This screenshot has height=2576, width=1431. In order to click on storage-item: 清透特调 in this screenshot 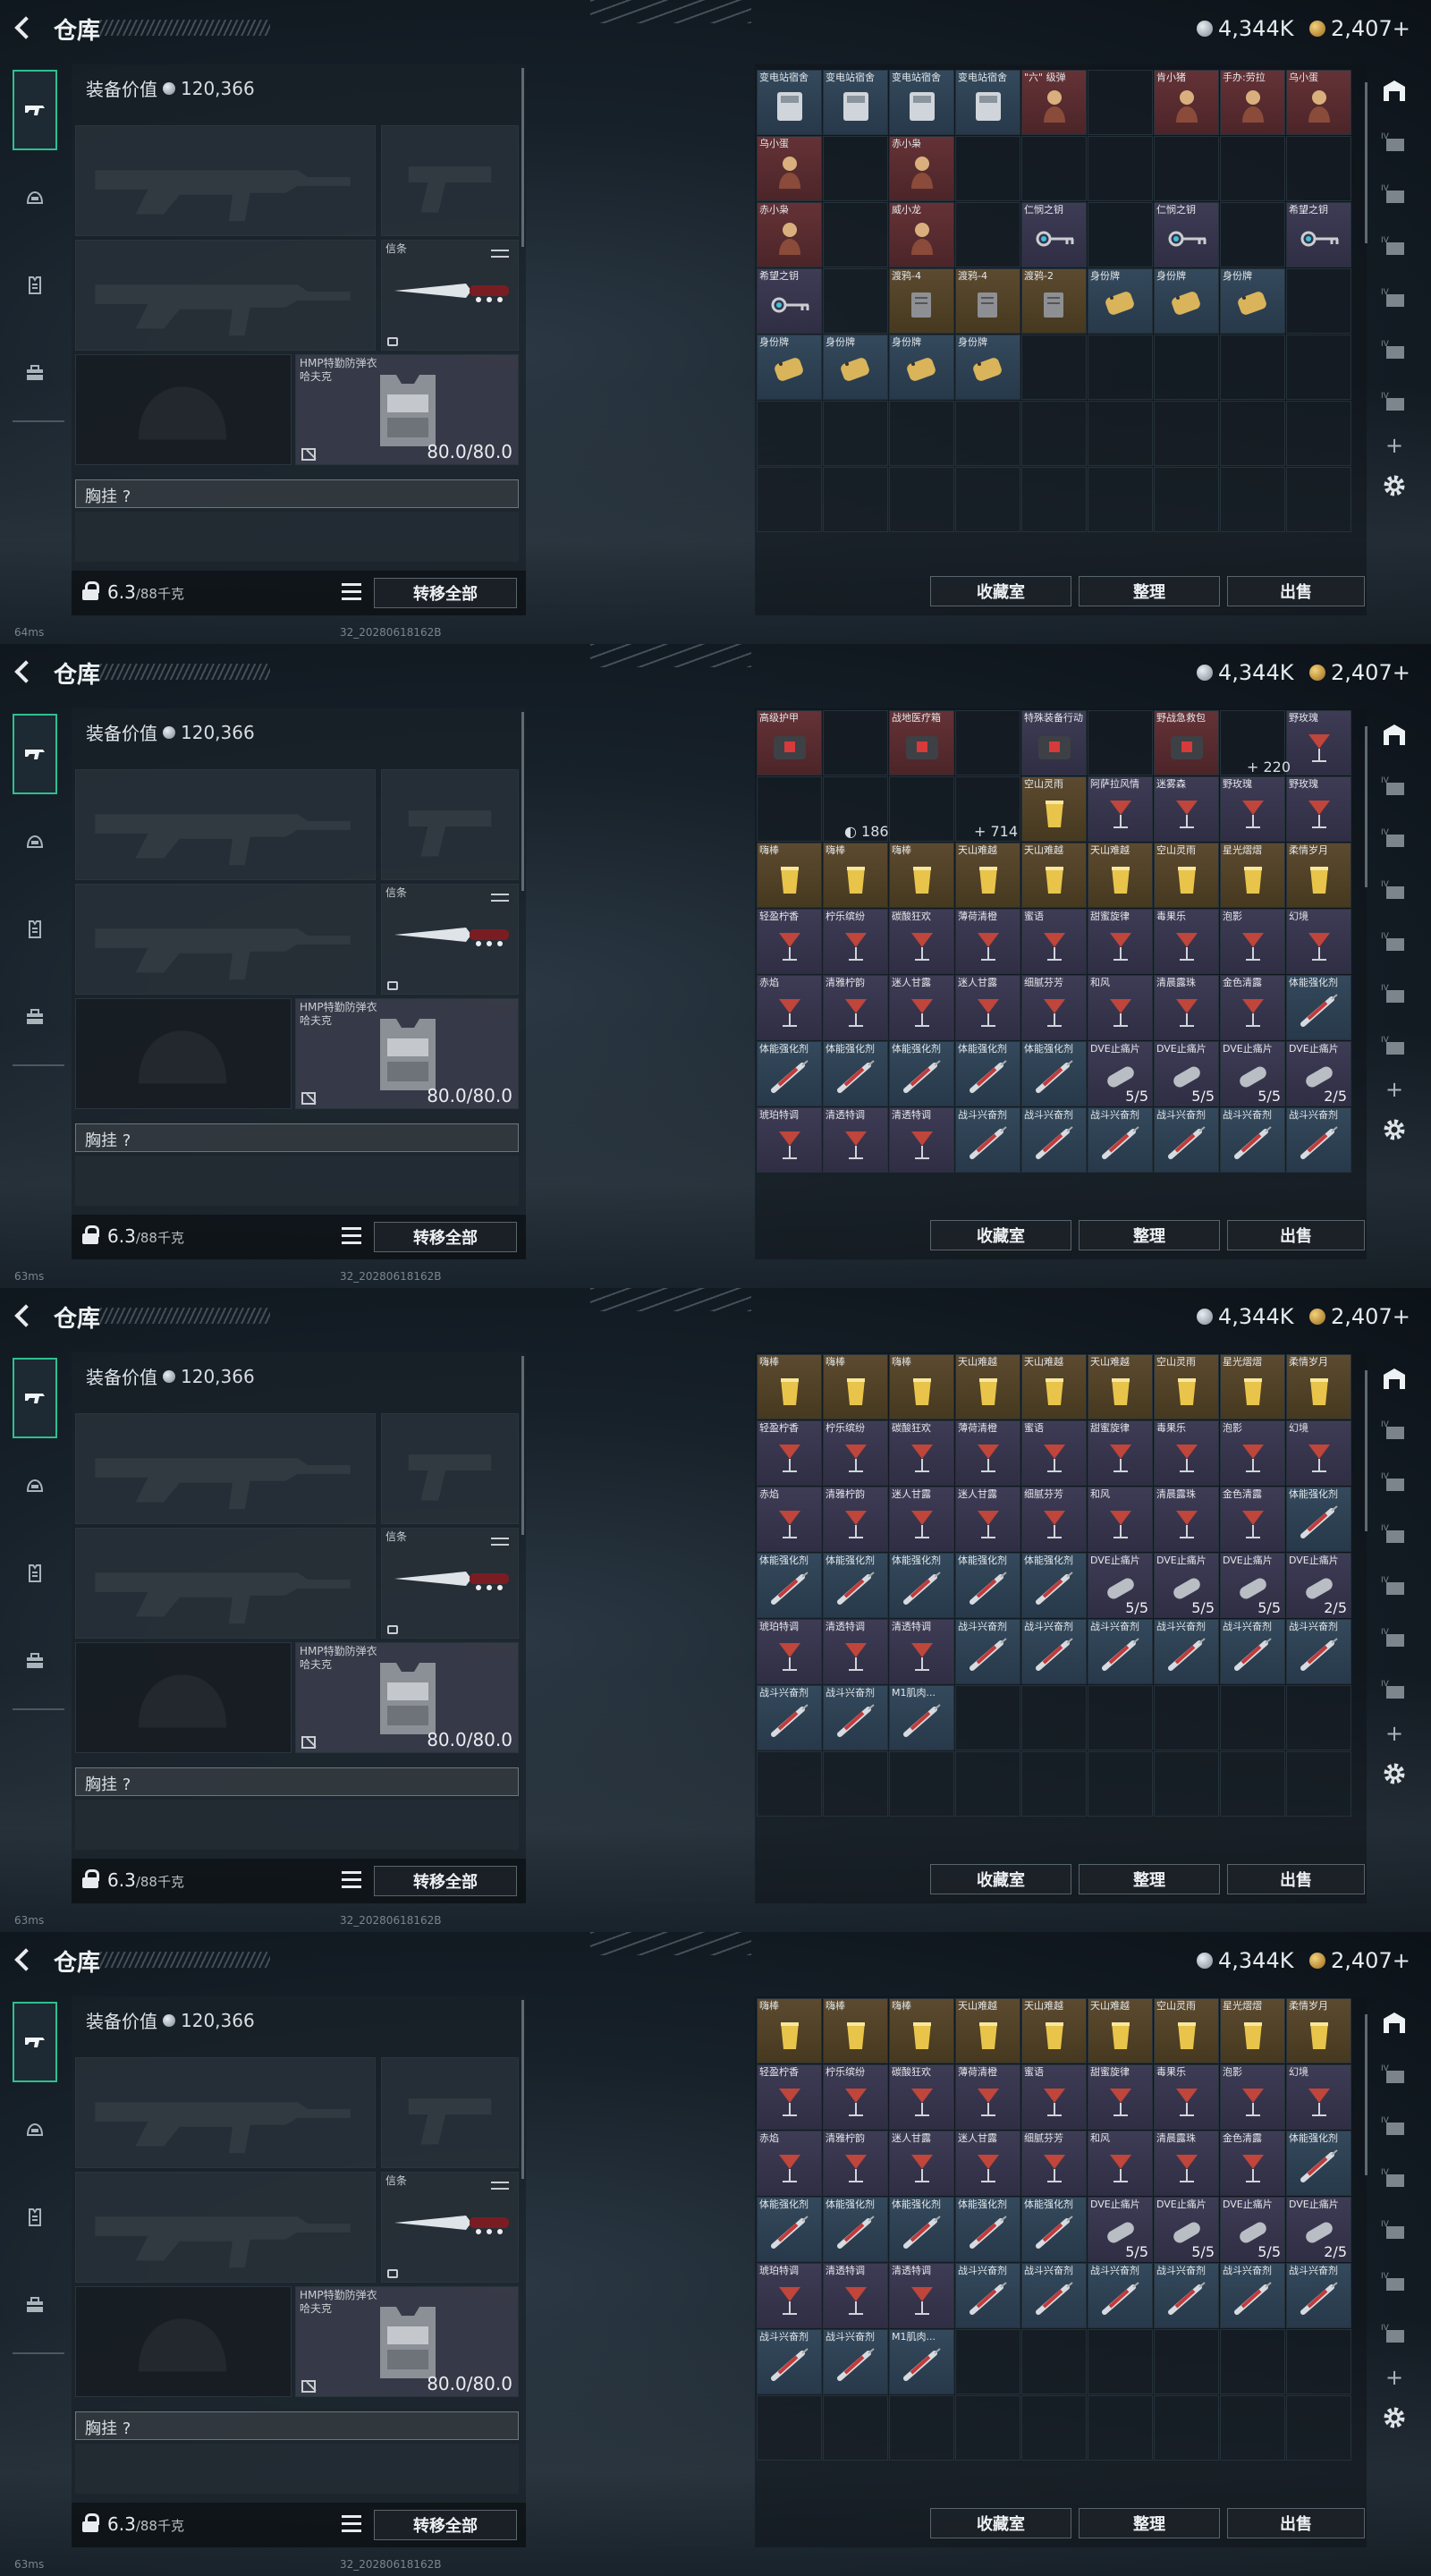, I will do `click(922, 1651)`.